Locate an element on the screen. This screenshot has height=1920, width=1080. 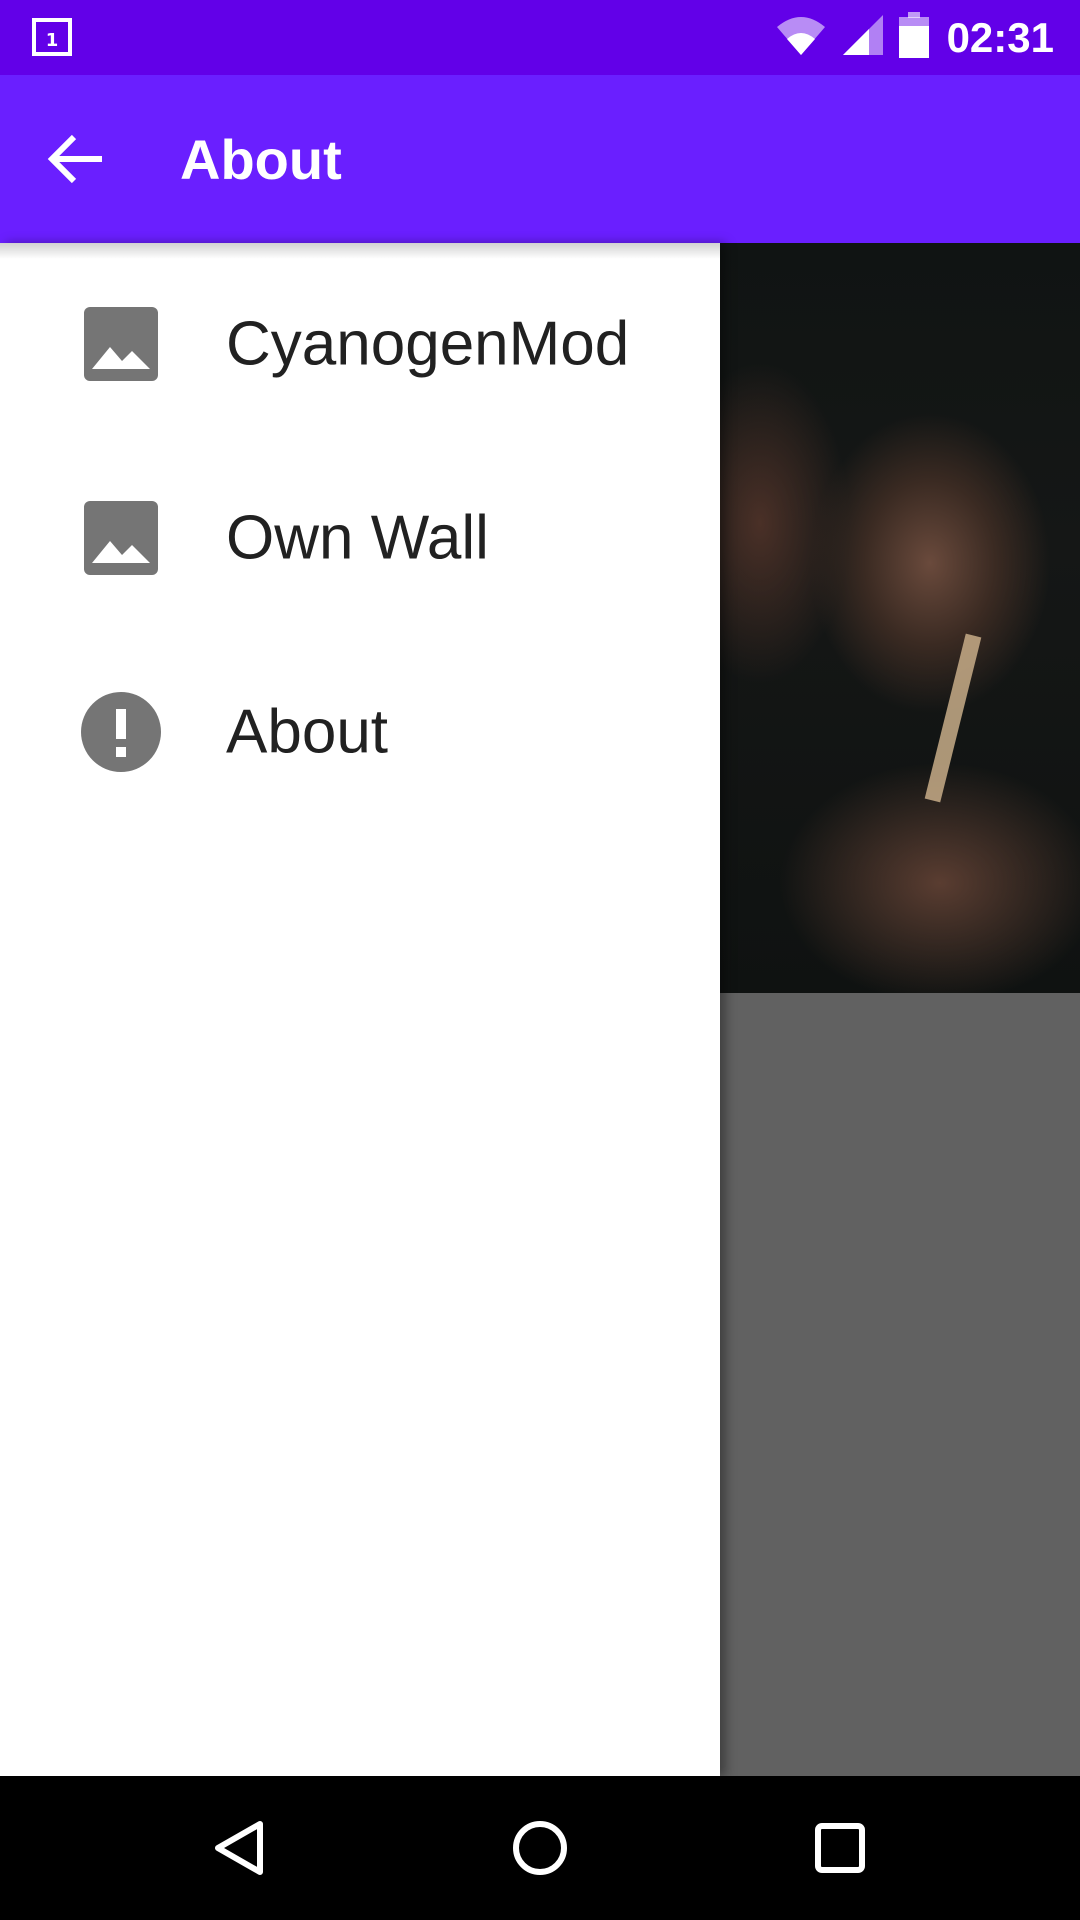
battery-icon is located at coordinates (913, 37).